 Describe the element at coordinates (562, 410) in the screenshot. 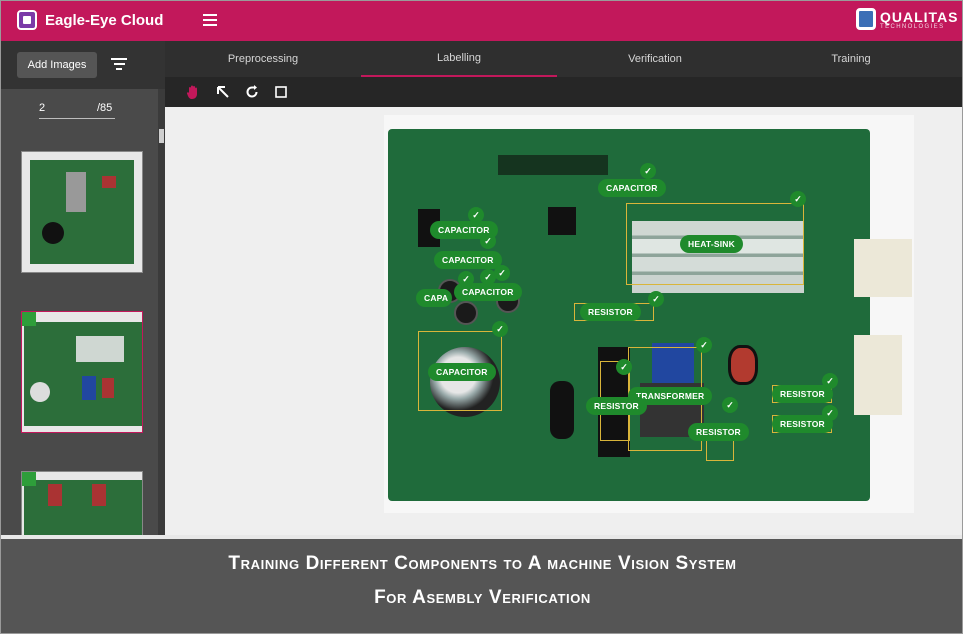

I see `cylinder-part` at that location.